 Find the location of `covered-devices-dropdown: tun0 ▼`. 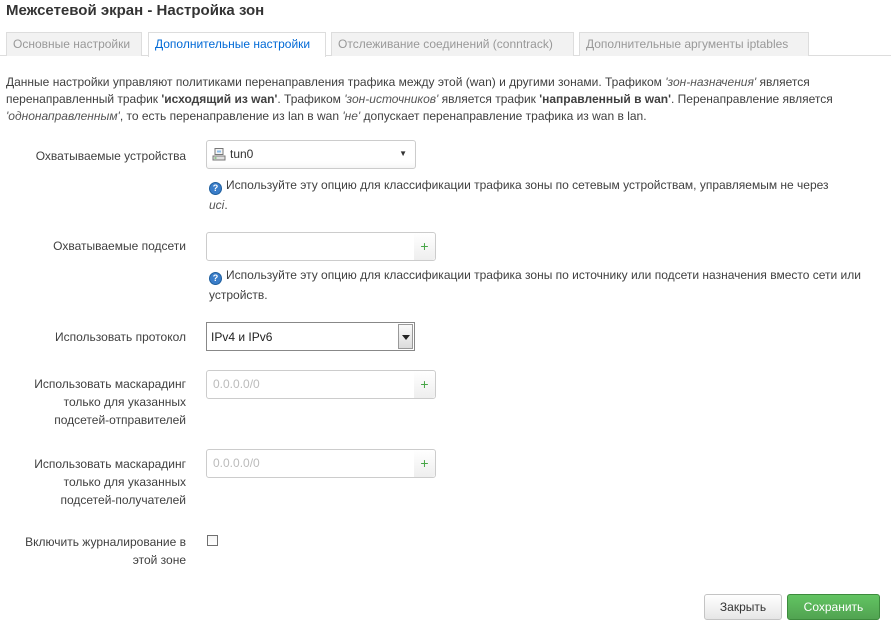

covered-devices-dropdown: tun0 ▼ is located at coordinates (311, 154).